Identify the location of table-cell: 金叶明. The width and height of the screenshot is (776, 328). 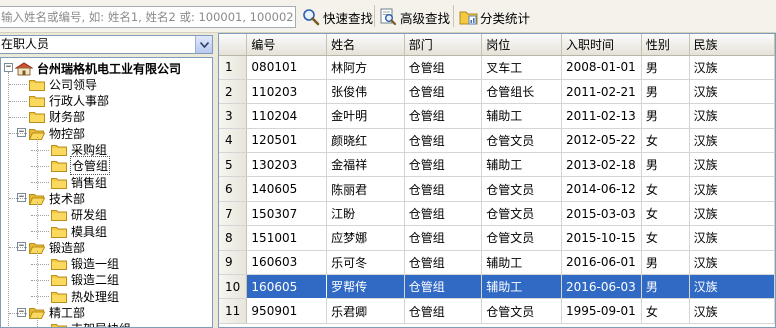
(365, 116).